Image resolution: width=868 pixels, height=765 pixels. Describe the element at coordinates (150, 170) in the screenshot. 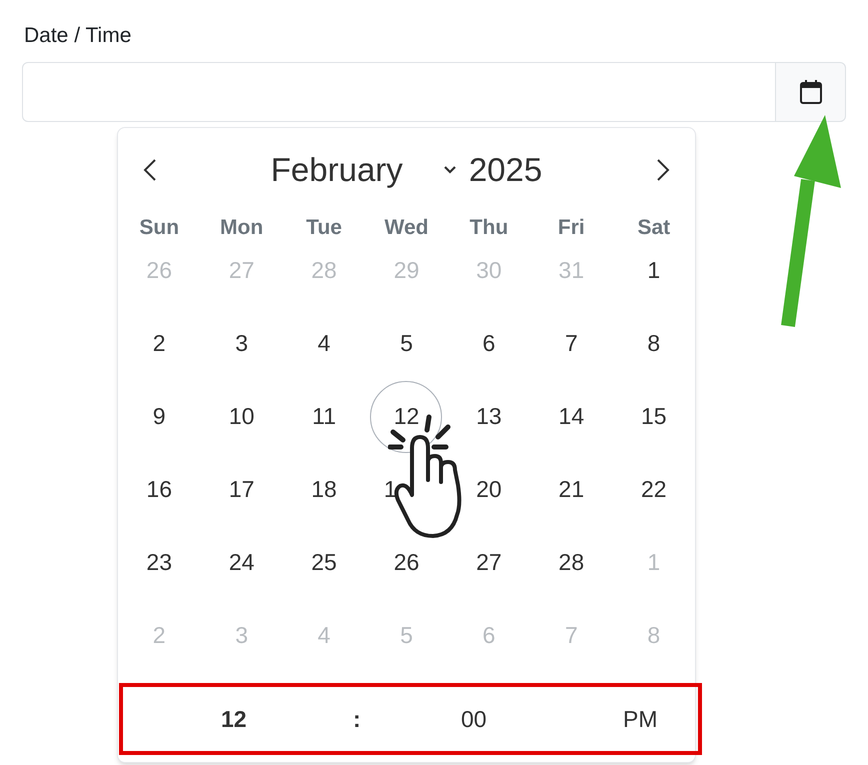

I see `chevron-left-icon` at that location.